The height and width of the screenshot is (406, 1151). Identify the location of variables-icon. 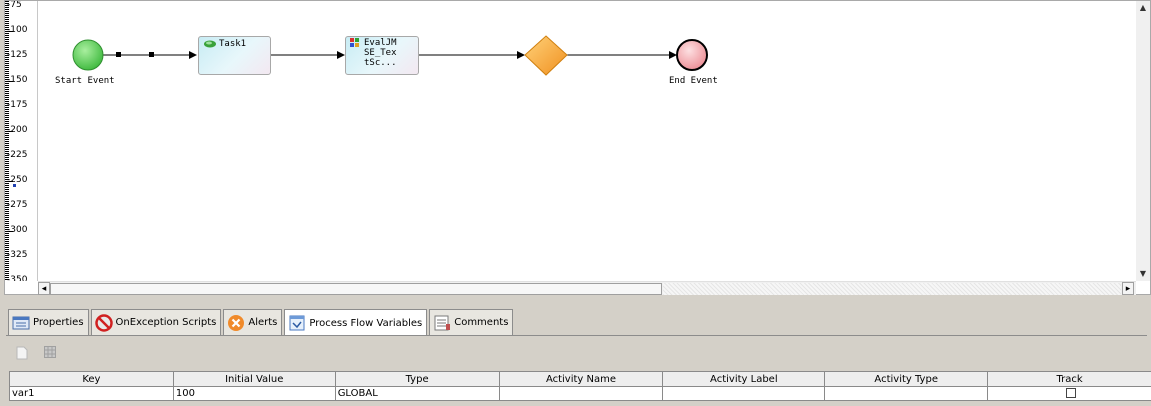
(297, 323).